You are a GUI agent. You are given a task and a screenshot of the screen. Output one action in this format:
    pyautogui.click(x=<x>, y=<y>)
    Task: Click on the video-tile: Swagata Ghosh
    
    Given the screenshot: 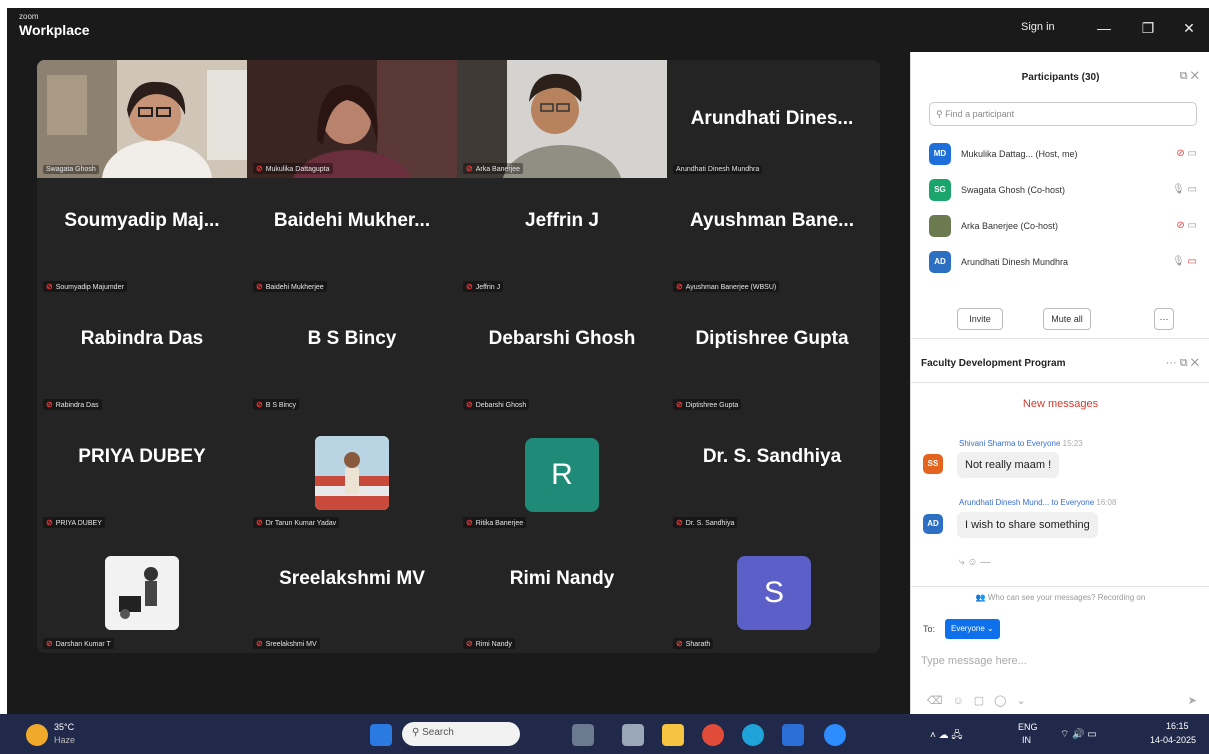 What is the action you would take?
    pyautogui.click(x=142, y=119)
    